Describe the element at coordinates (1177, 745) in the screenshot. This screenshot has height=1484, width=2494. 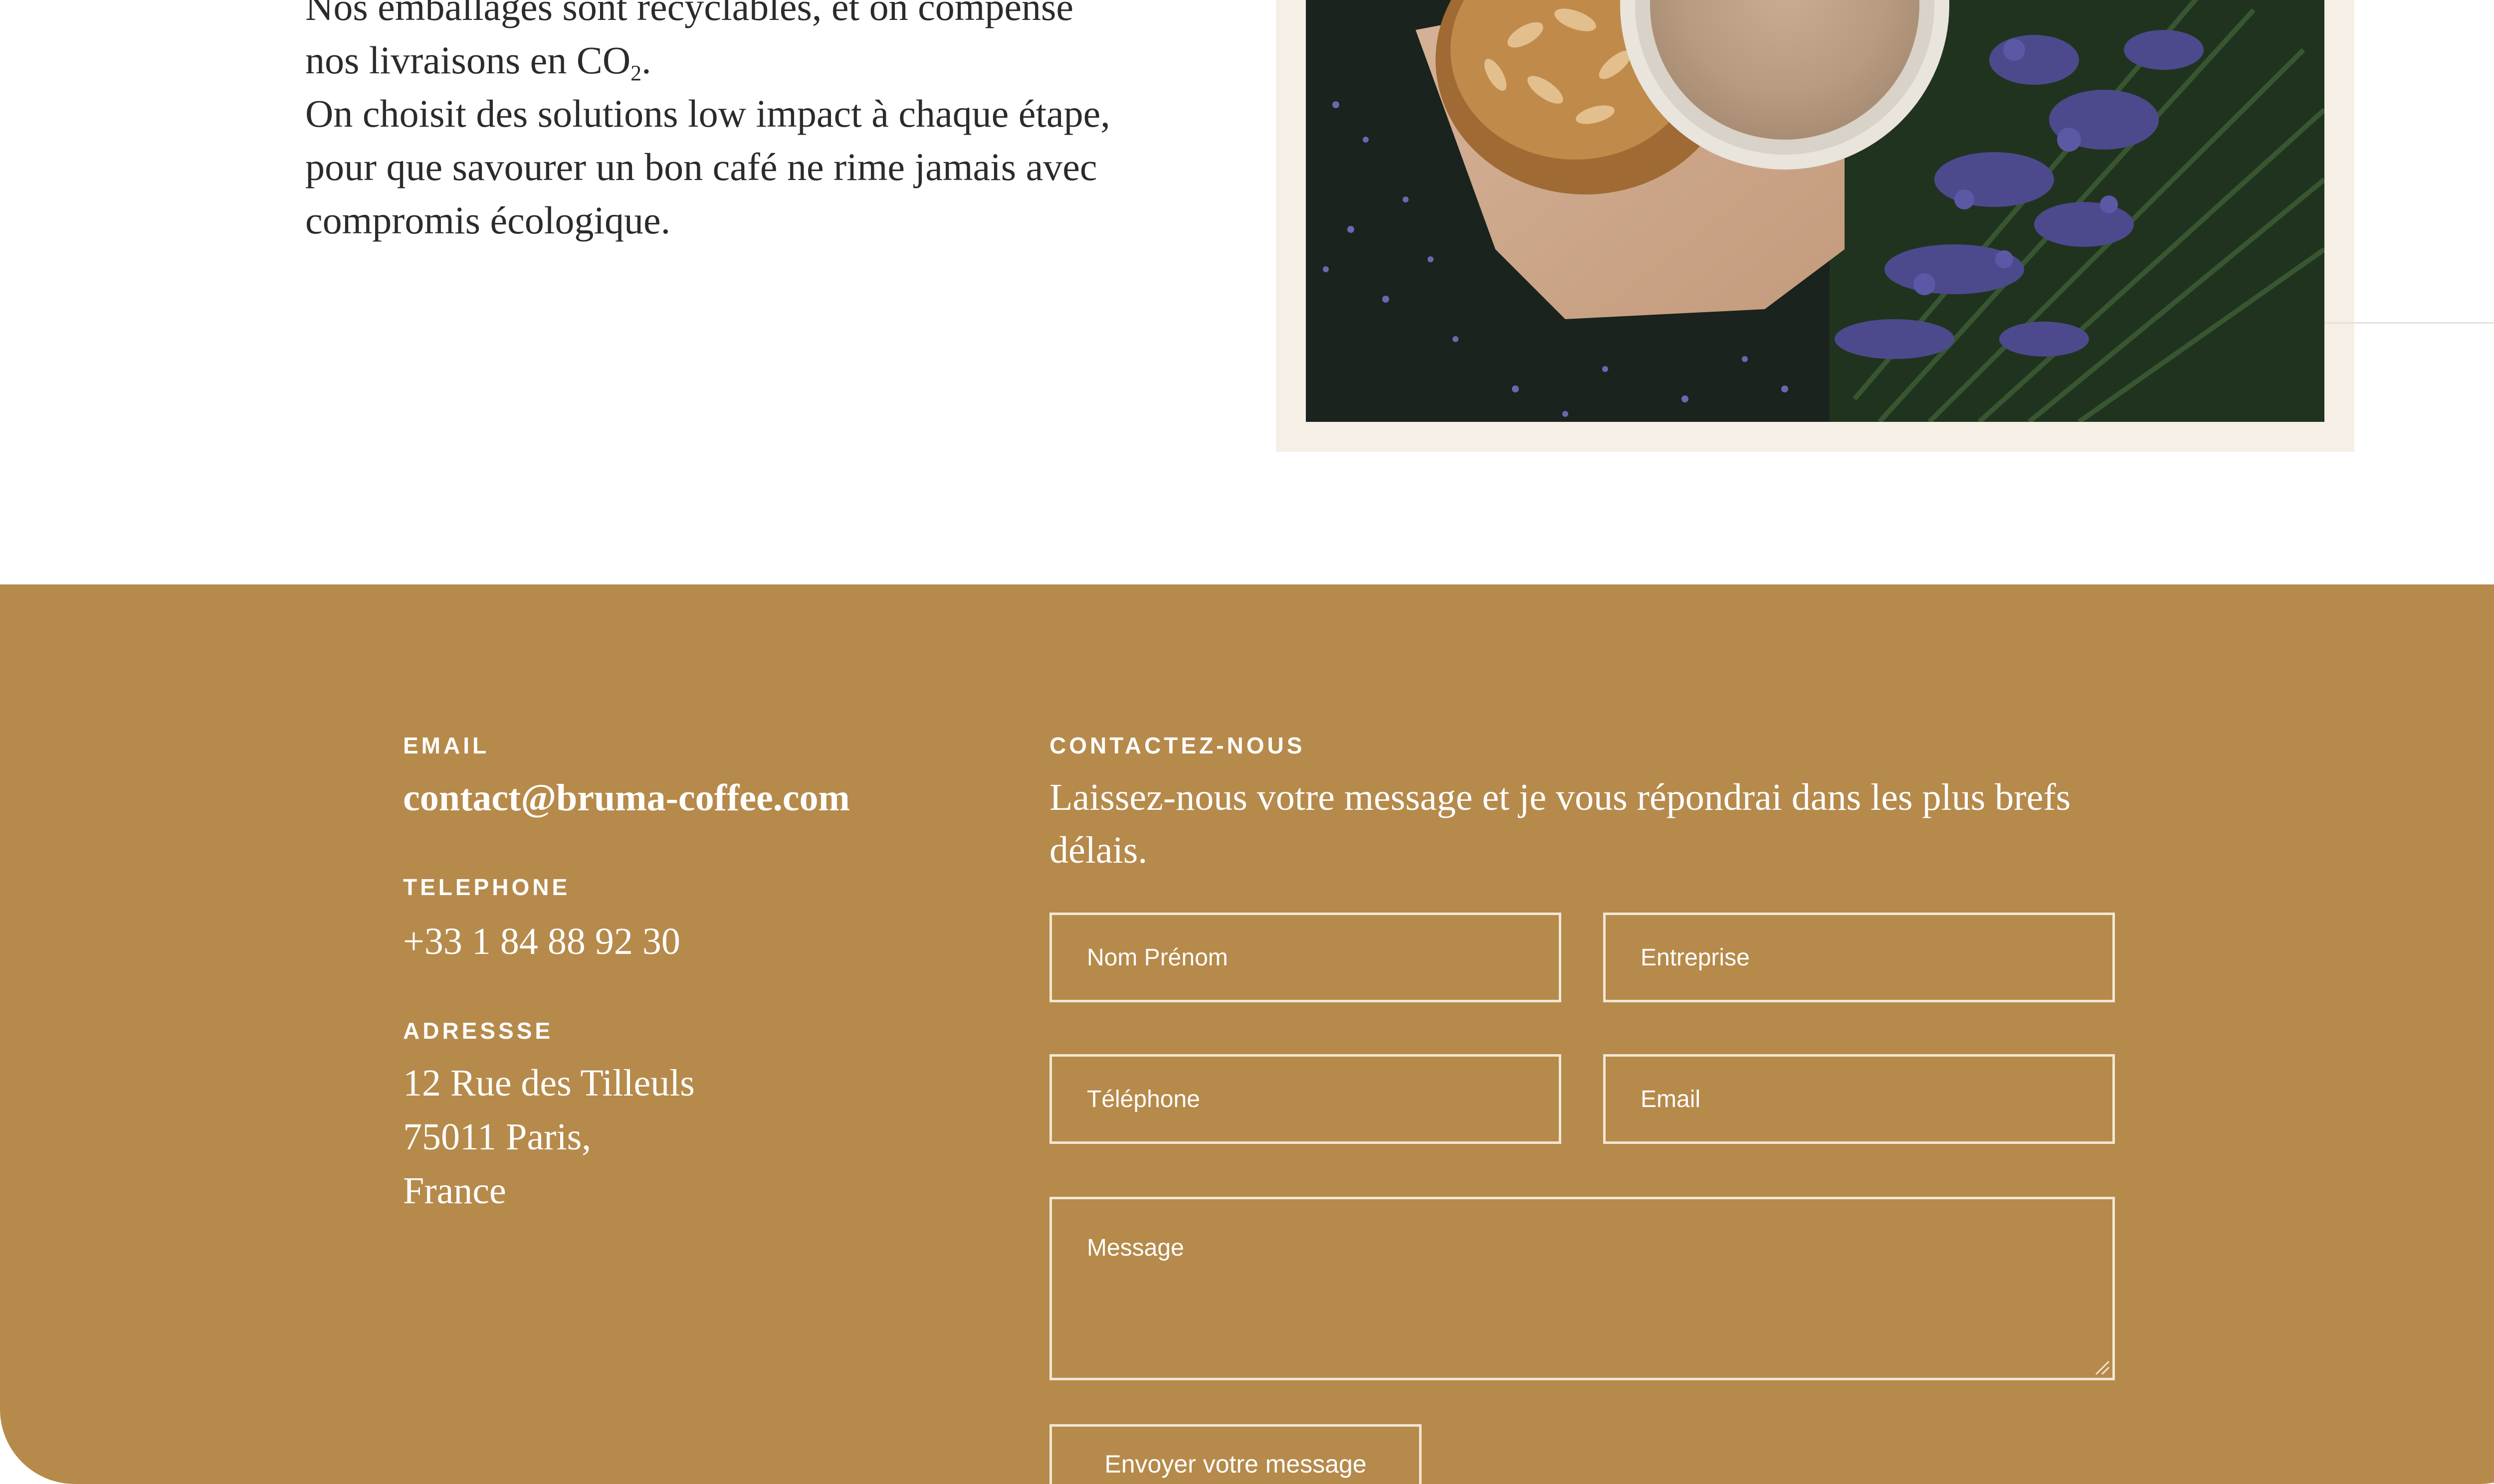
I see `contact-form-heading: CONTACTEZ-NOUS` at that location.